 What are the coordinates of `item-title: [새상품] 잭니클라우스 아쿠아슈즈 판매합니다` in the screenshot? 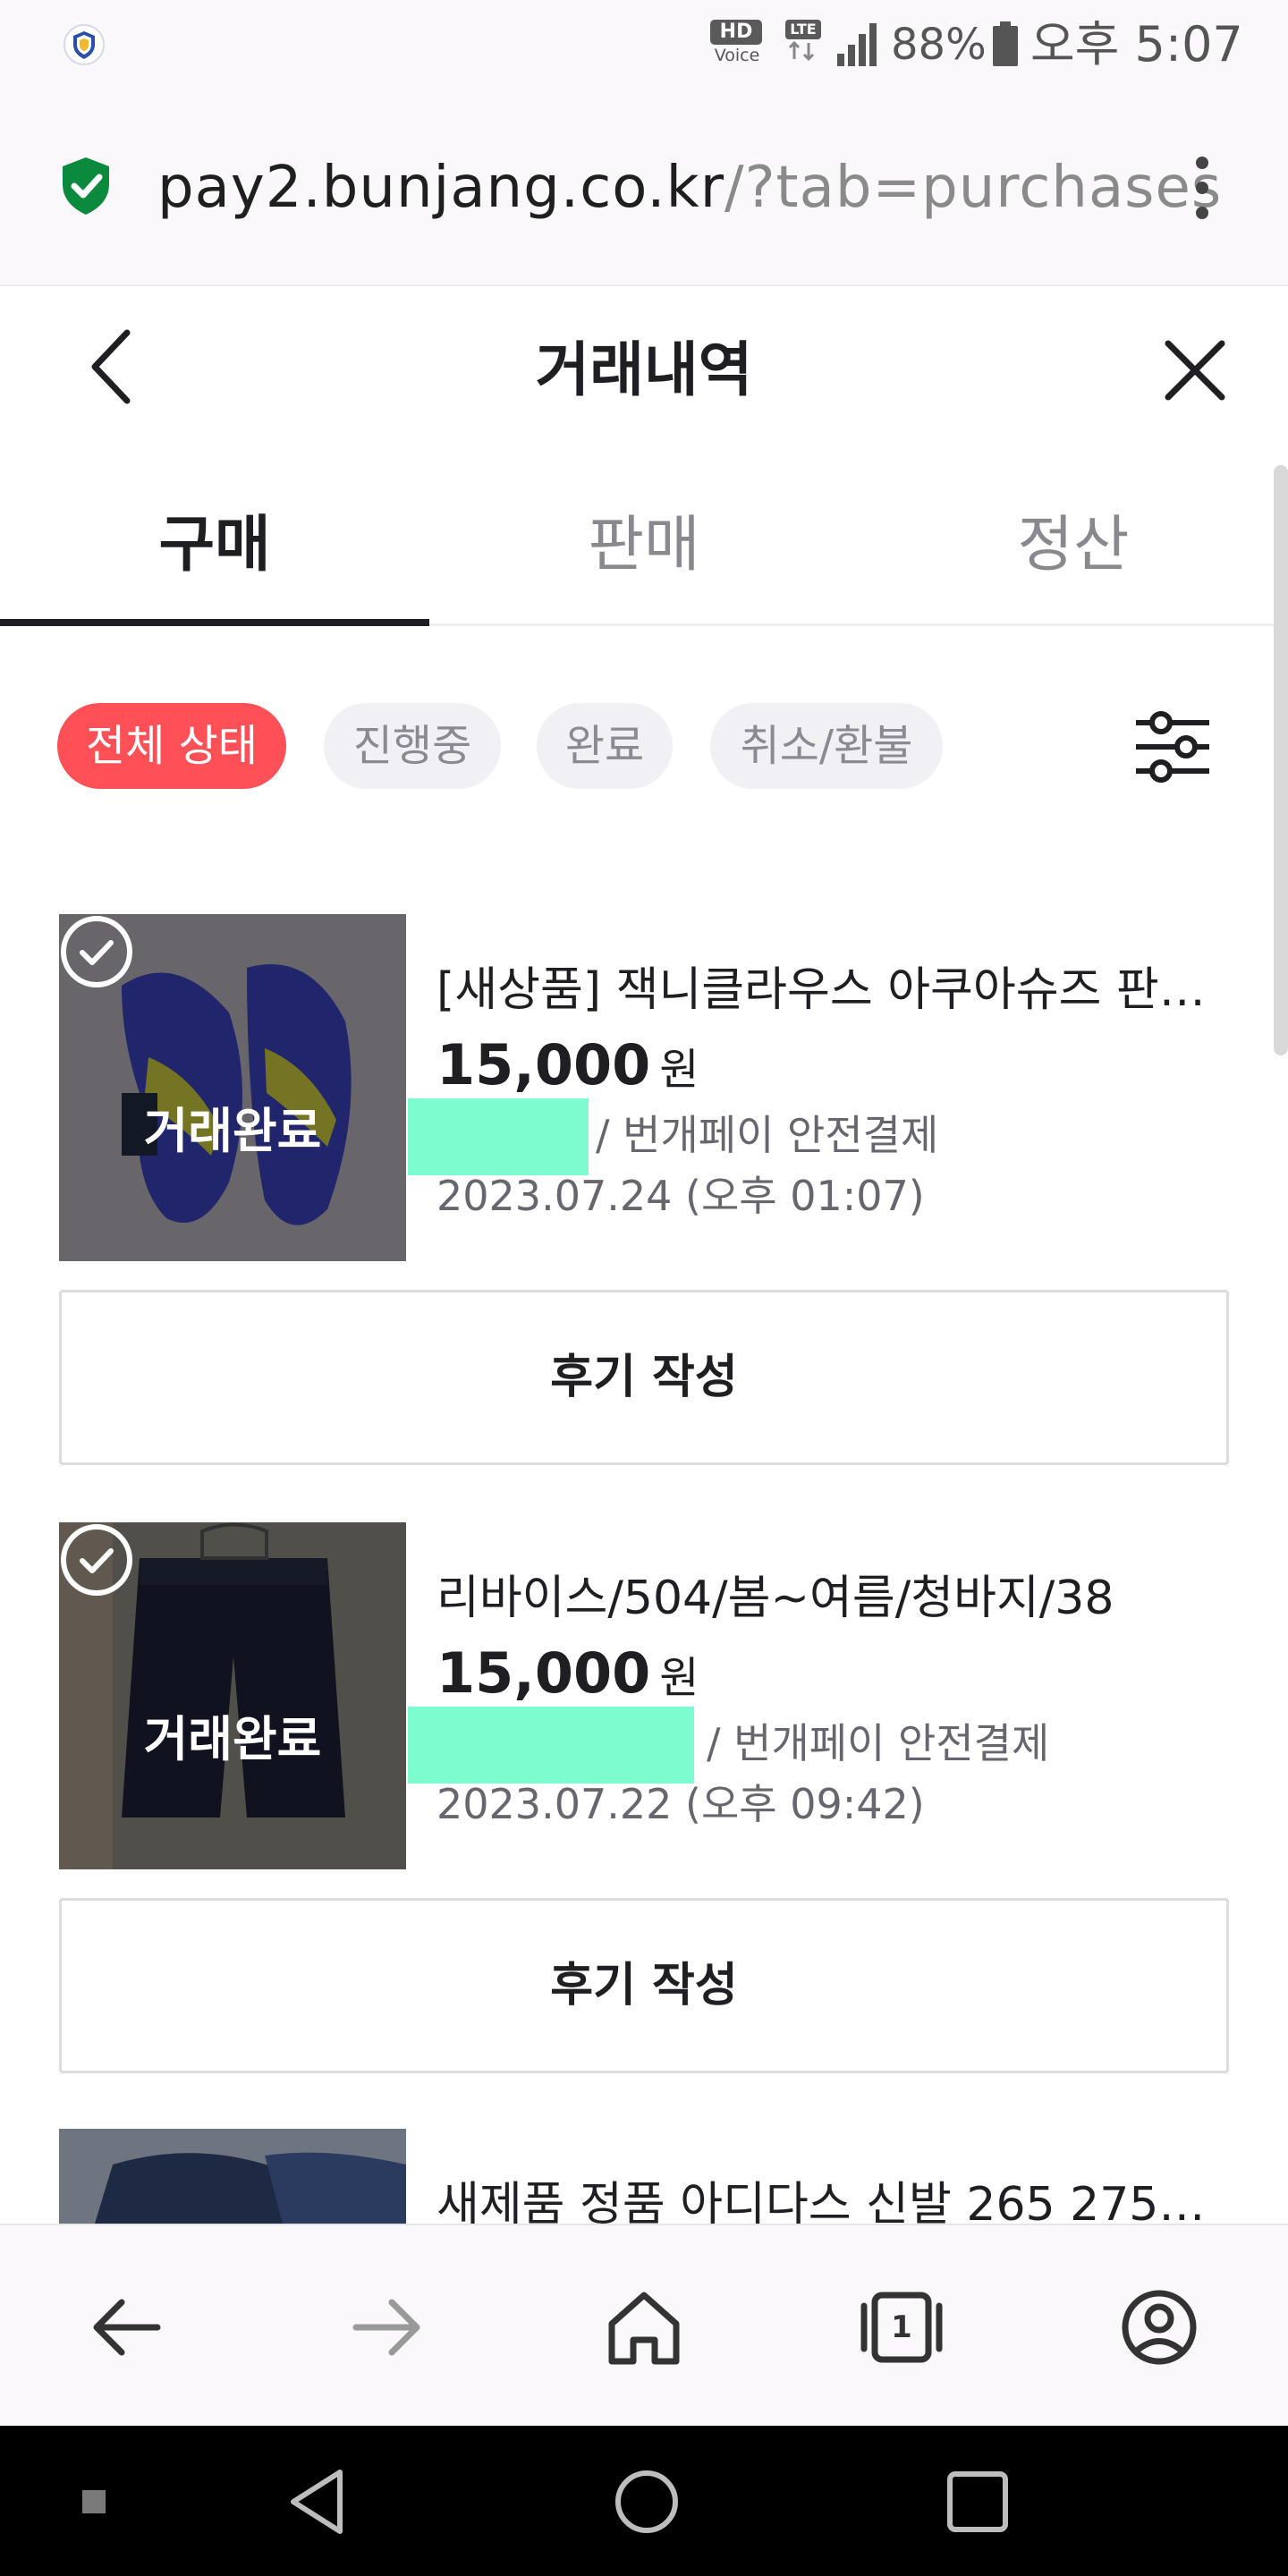 It's located at (821, 990).